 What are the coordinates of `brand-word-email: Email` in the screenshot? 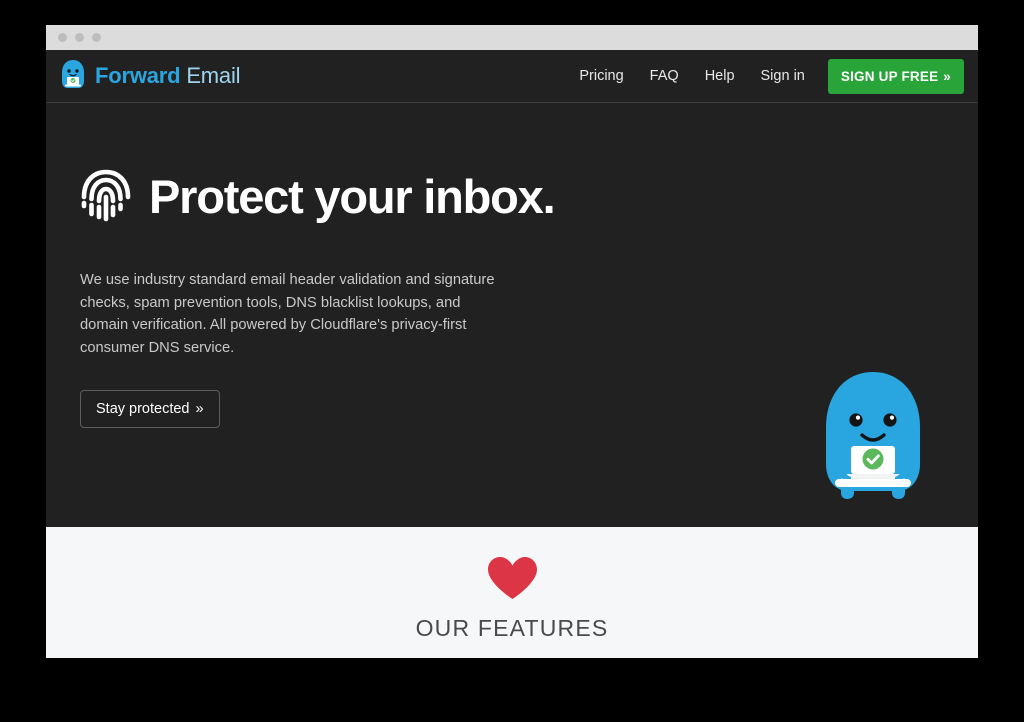 It's located at (213, 75).